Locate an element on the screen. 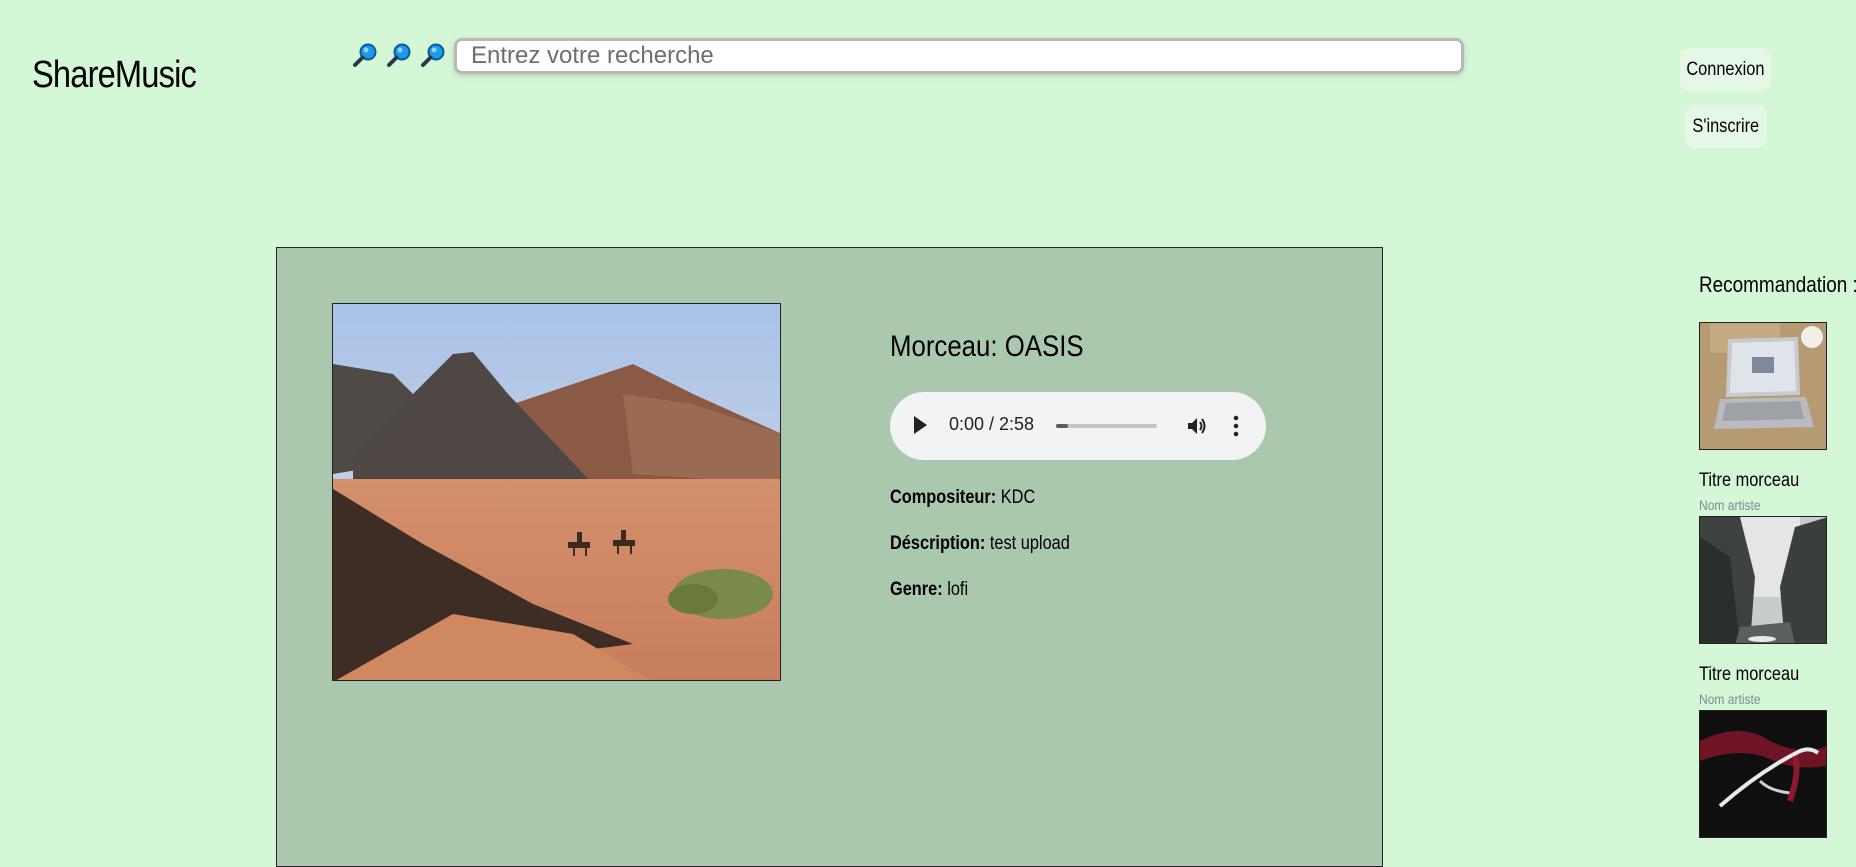  genre-value: lofi is located at coordinates (958, 589).